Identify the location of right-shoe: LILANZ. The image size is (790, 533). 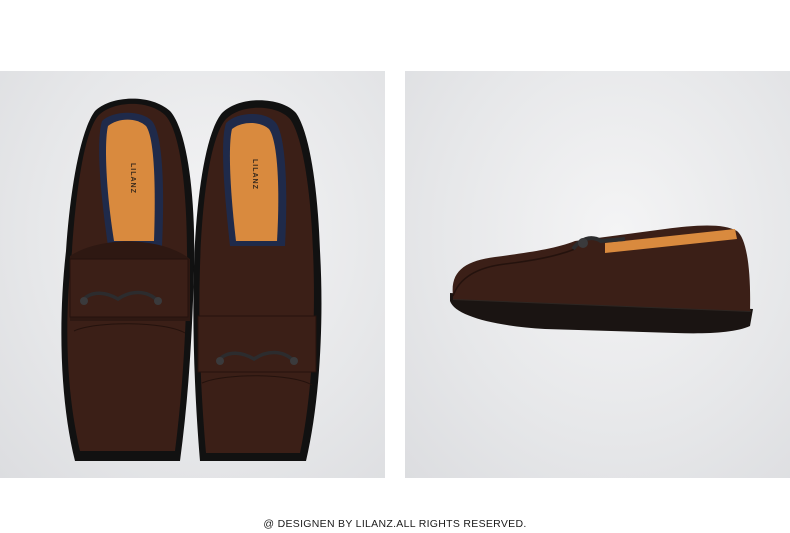
(257, 281).